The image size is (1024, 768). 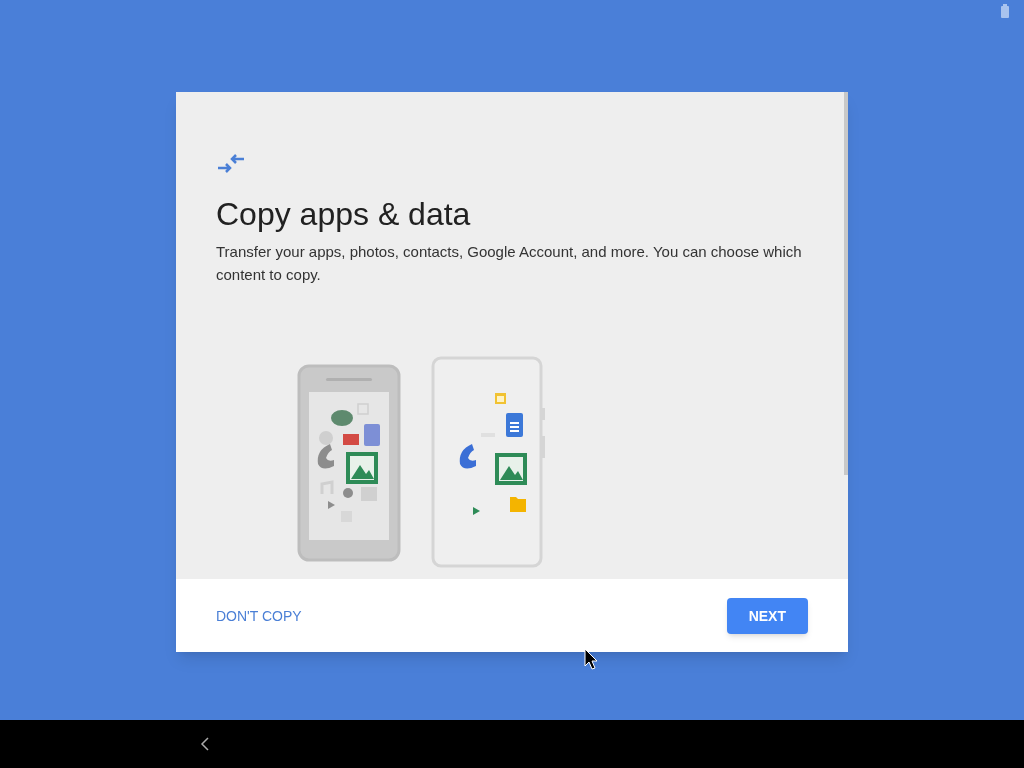 I want to click on arrows-icon, so click(x=231, y=163).